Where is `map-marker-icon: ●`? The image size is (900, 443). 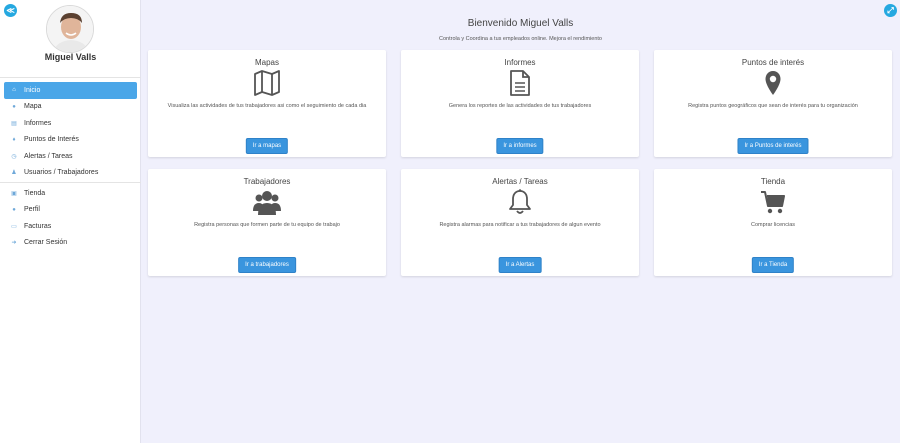
map-marker-icon: ● is located at coordinates (14, 106).